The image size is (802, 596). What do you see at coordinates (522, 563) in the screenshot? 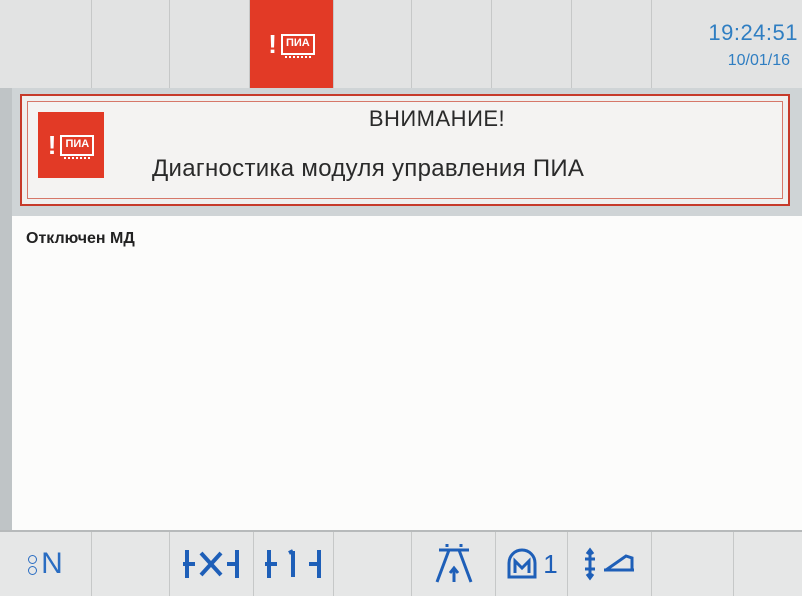
I see `motor-icon` at bounding box center [522, 563].